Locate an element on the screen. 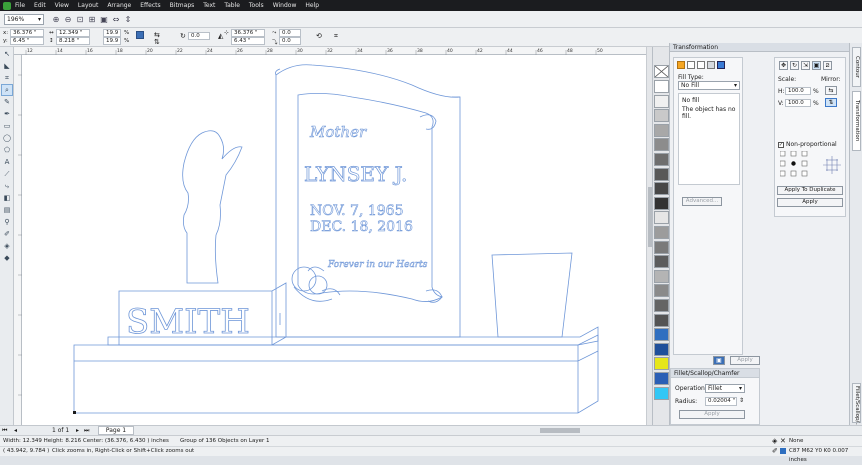 The image size is (862, 465). polygon-tool-icon: ⬠ is located at coordinates (7, 150).